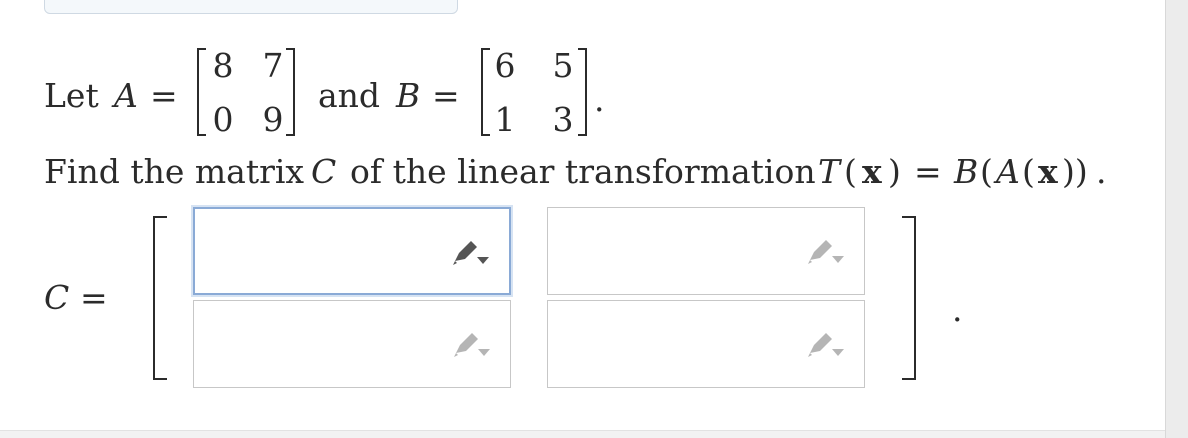 The width and height of the screenshot is (1188, 438). What do you see at coordinates (563, 119) in the screenshot?
I see `matrix-b-r2c2: 3` at bounding box center [563, 119].